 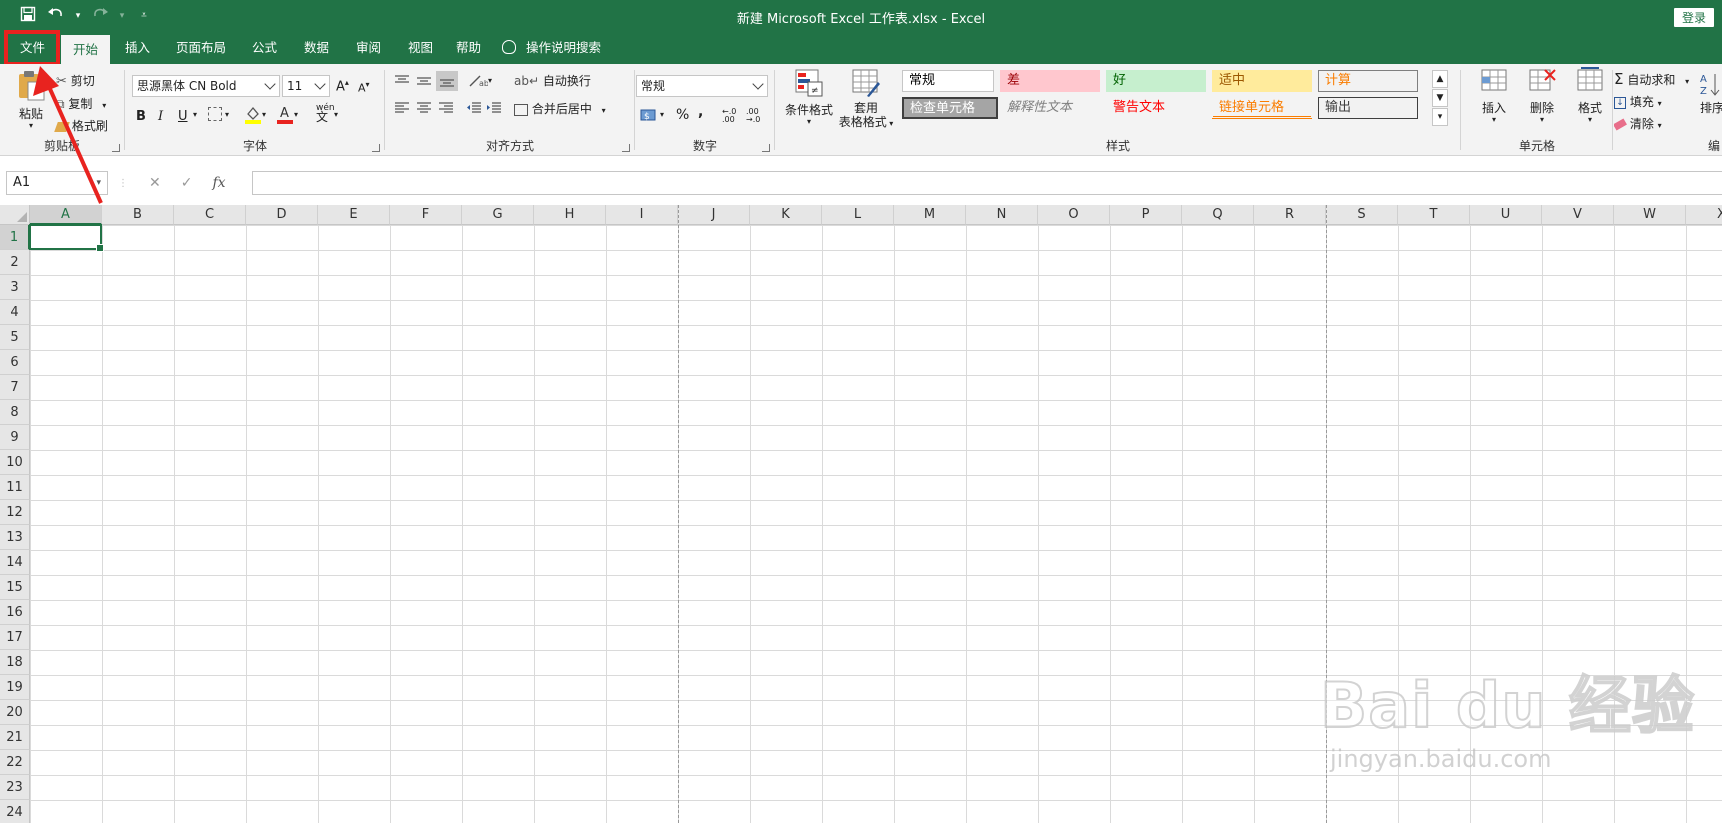 What do you see at coordinates (490, 80) in the screenshot?
I see `orientation-dropdown-icon: ▾` at bounding box center [490, 80].